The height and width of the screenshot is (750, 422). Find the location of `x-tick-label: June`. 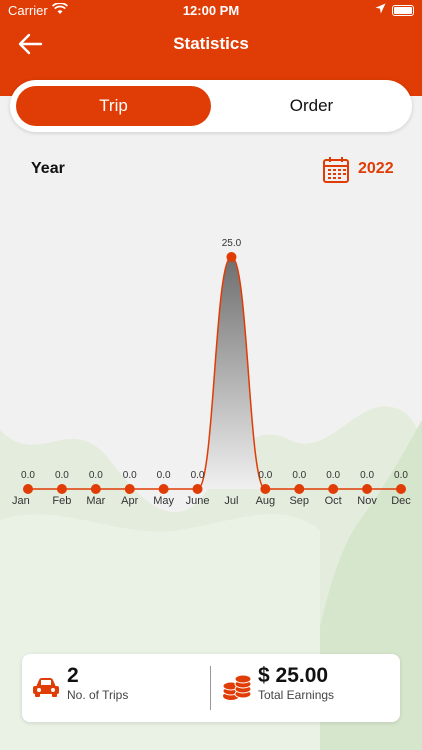

x-tick-label: June is located at coordinates (198, 501).